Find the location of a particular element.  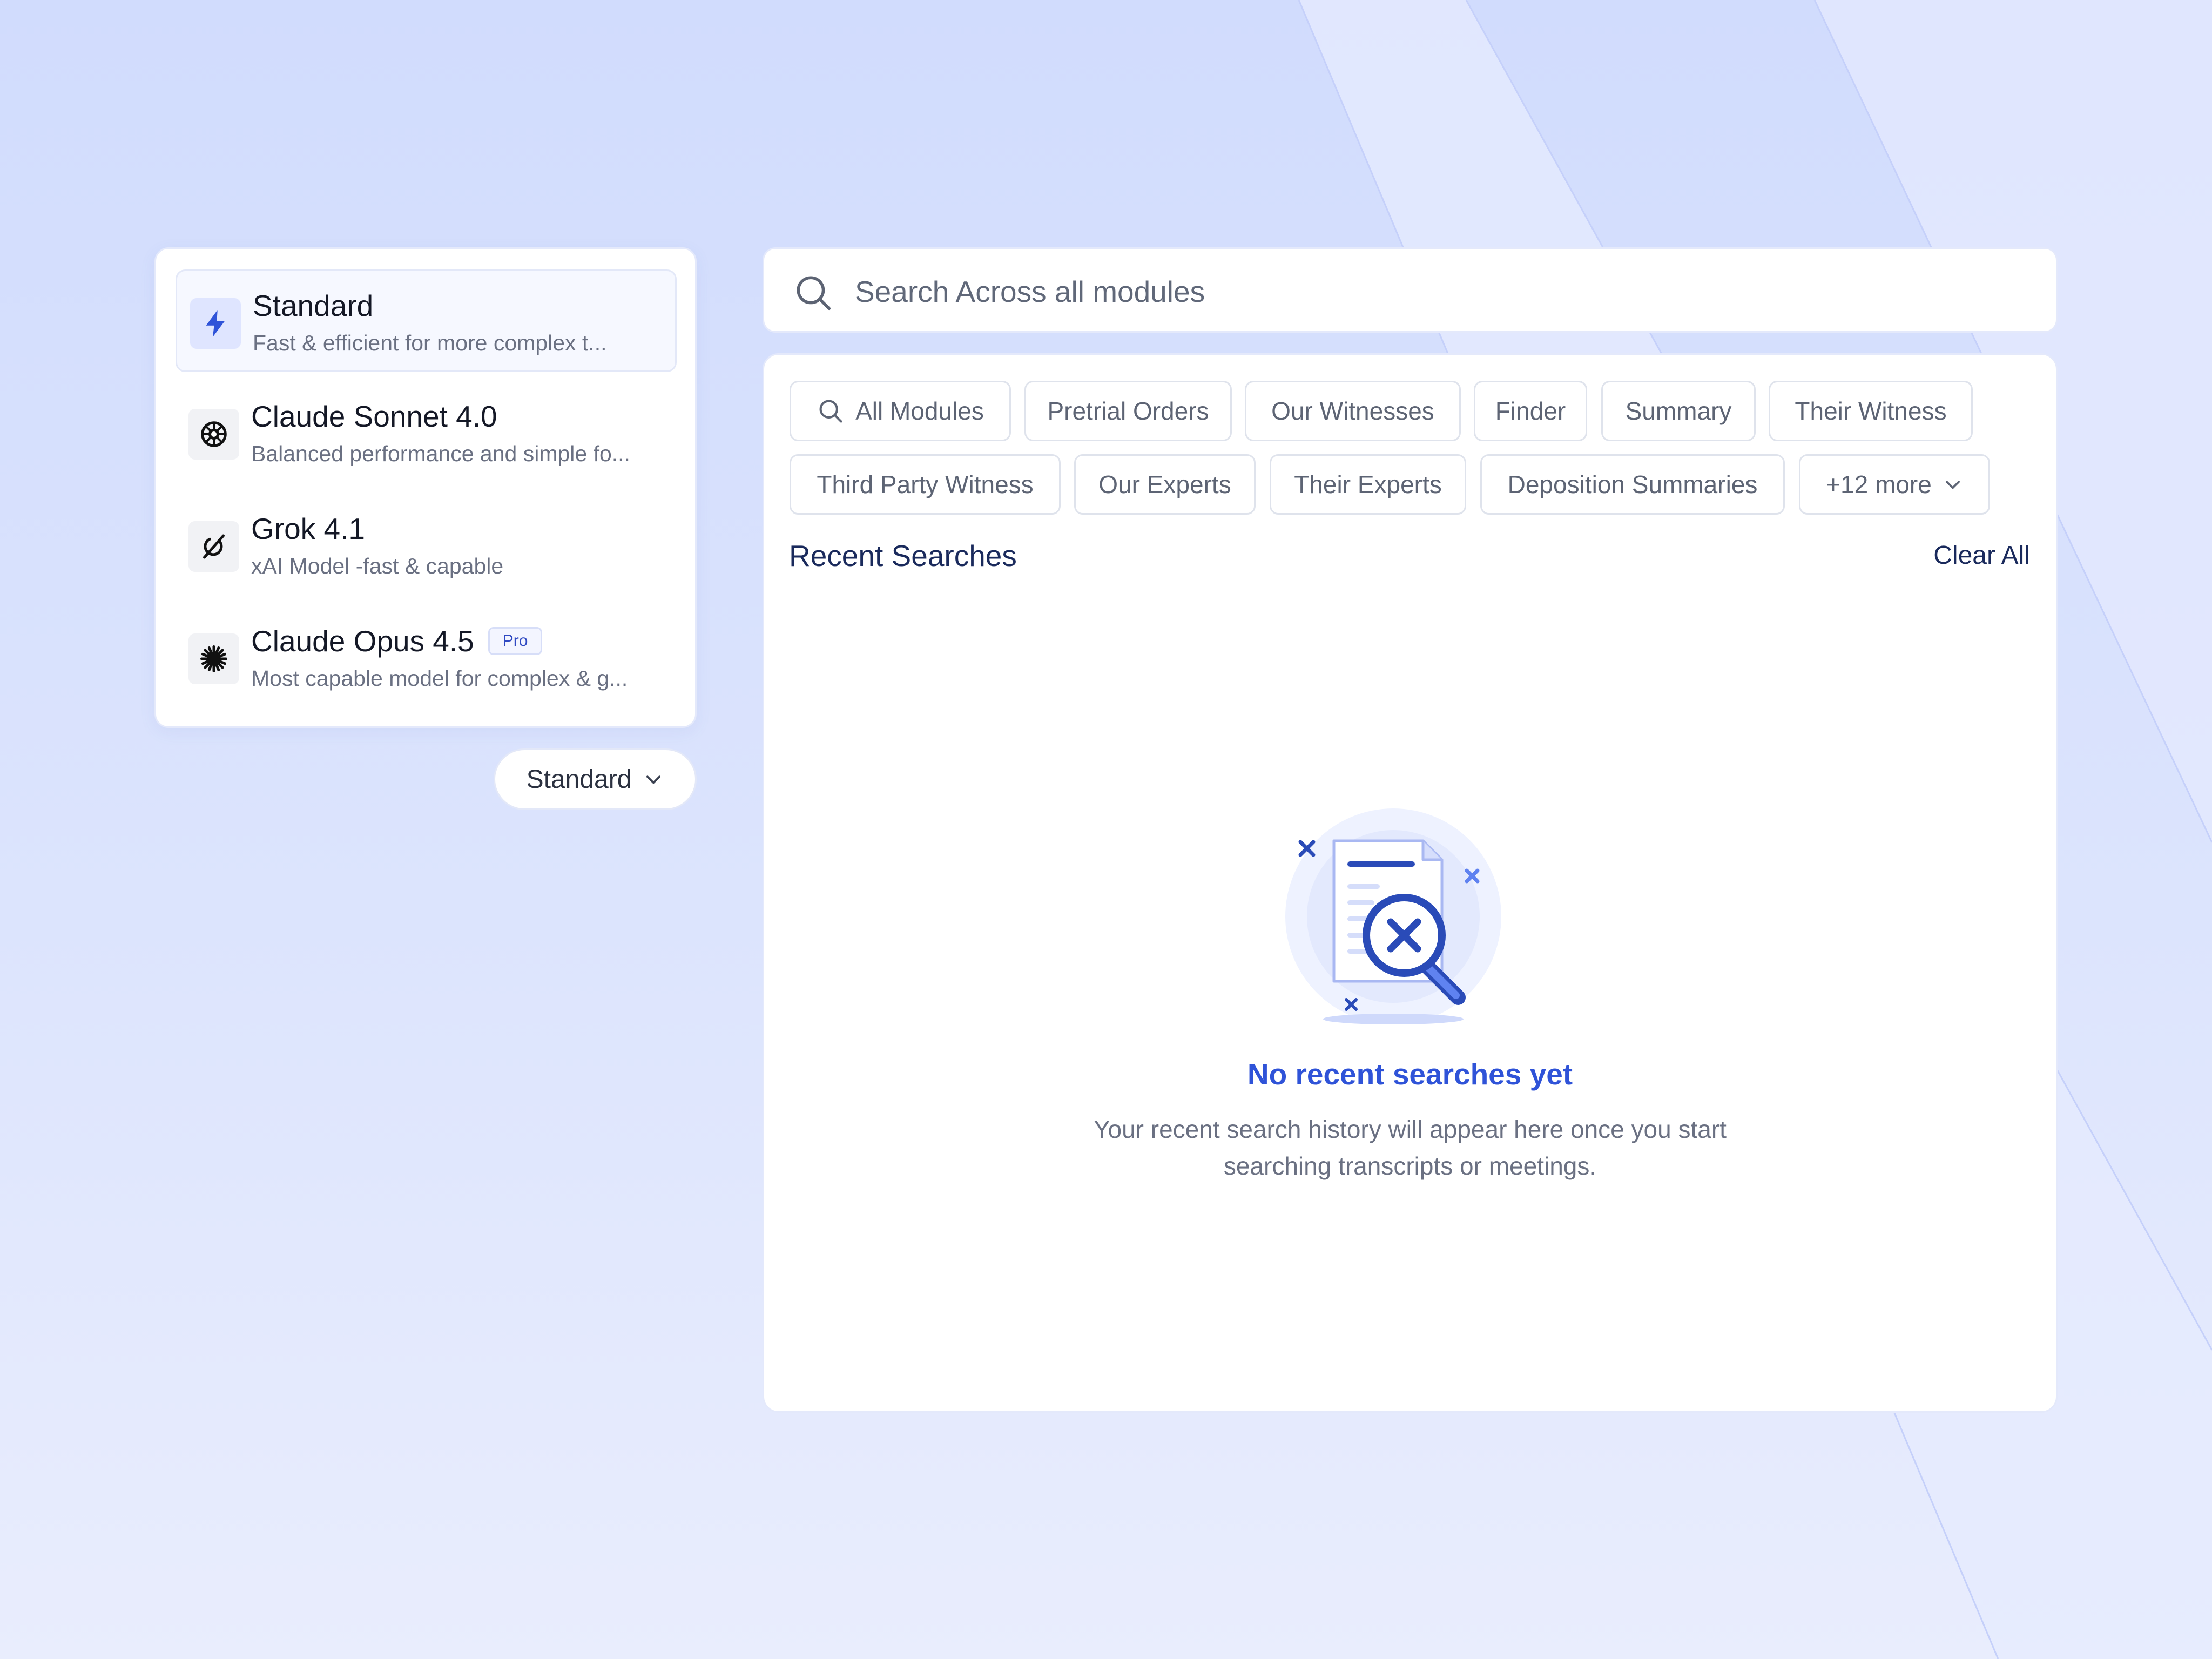

filter-chip-their-experts: Their Experts is located at coordinates (1368, 484).